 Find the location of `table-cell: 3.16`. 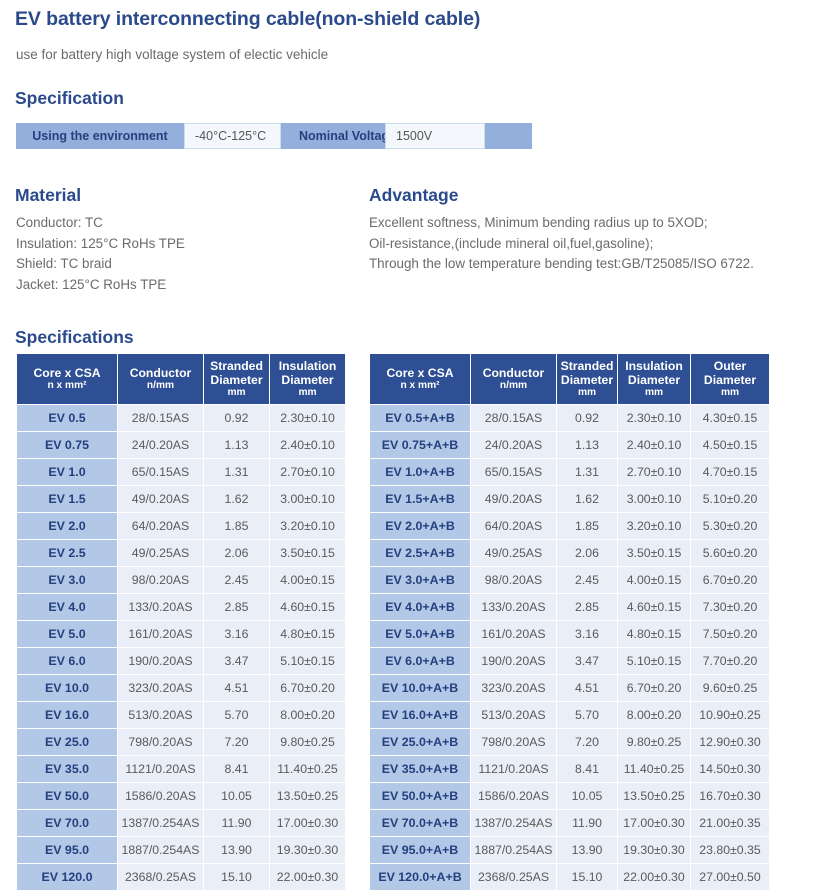

table-cell: 3.16 is located at coordinates (587, 634).